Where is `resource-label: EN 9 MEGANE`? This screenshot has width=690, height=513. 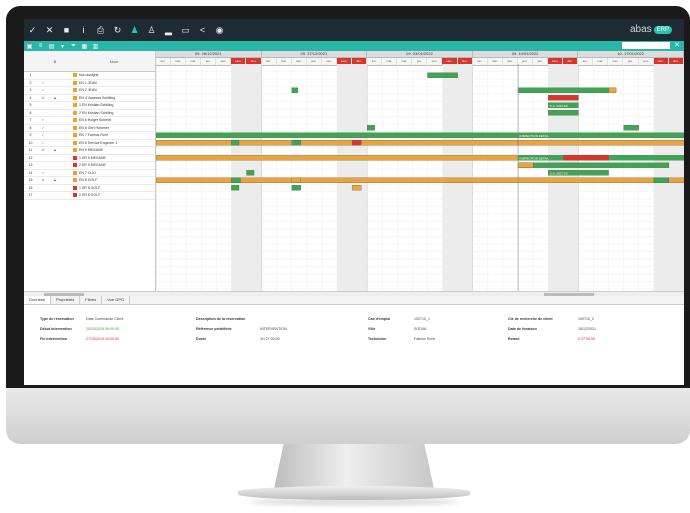 resource-label: EN 9 MEGANE is located at coordinates (91, 150).